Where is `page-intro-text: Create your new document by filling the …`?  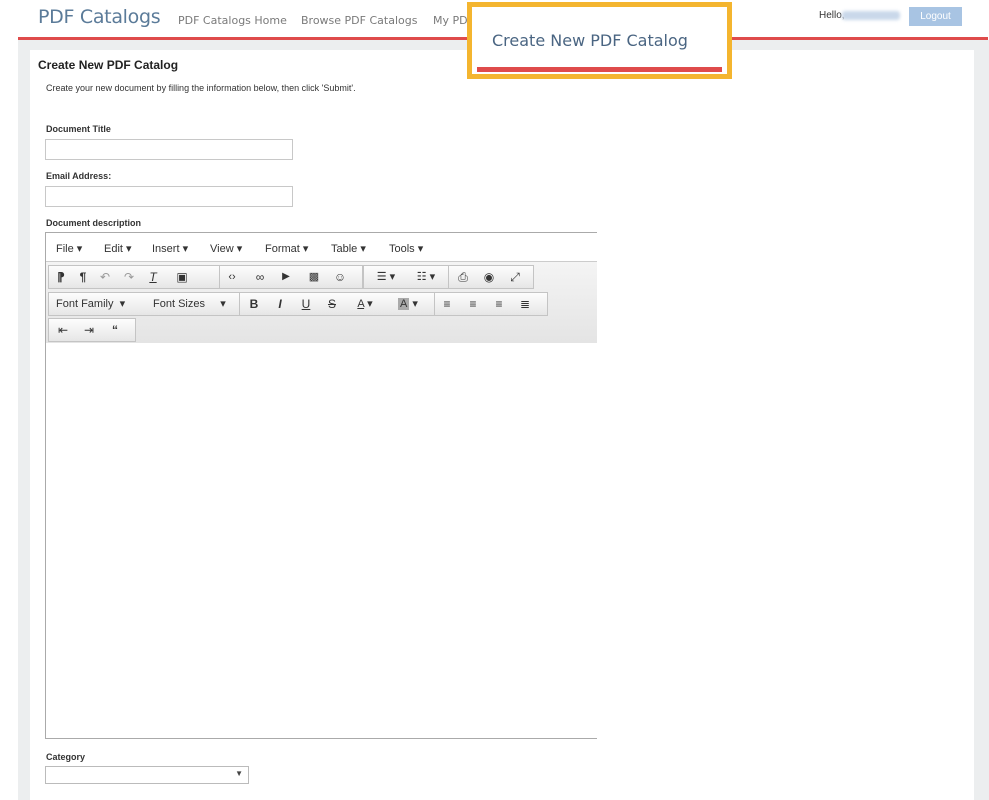 page-intro-text: Create your new document by filling the … is located at coordinates (201, 88).